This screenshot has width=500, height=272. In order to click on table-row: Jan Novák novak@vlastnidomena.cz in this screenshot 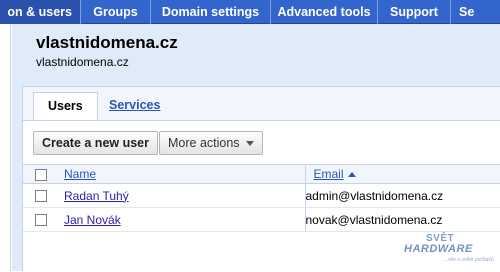, I will do `click(261, 219)`.